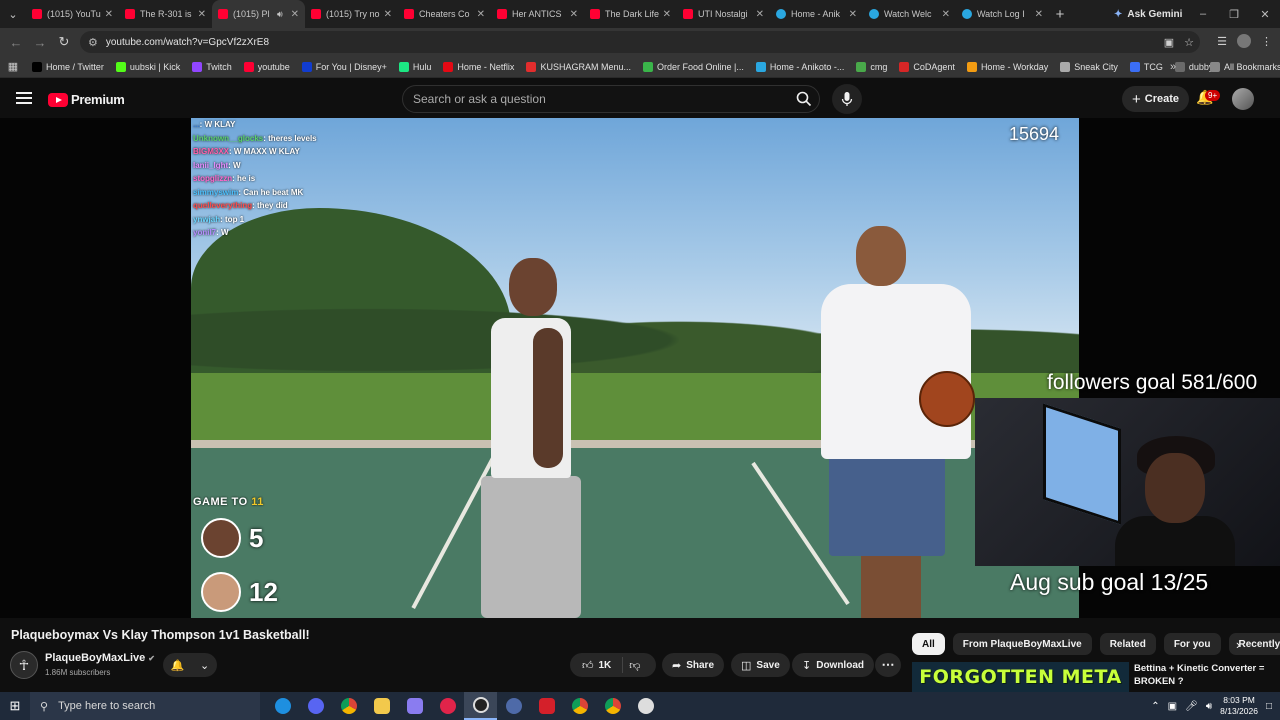 This screenshot has height=720, width=1280. What do you see at coordinates (871, 66) in the screenshot?
I see `bookmark-item: cmg` at bounding box center [871, 66].